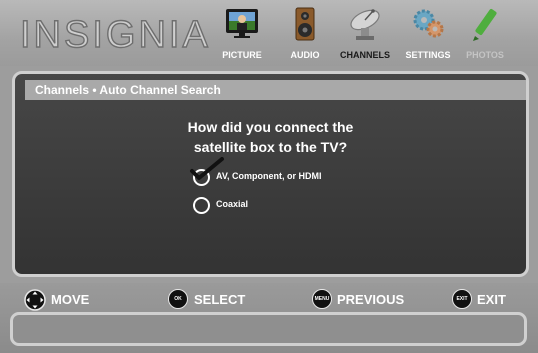  I want to click on help-text-box, so click(268, 329).